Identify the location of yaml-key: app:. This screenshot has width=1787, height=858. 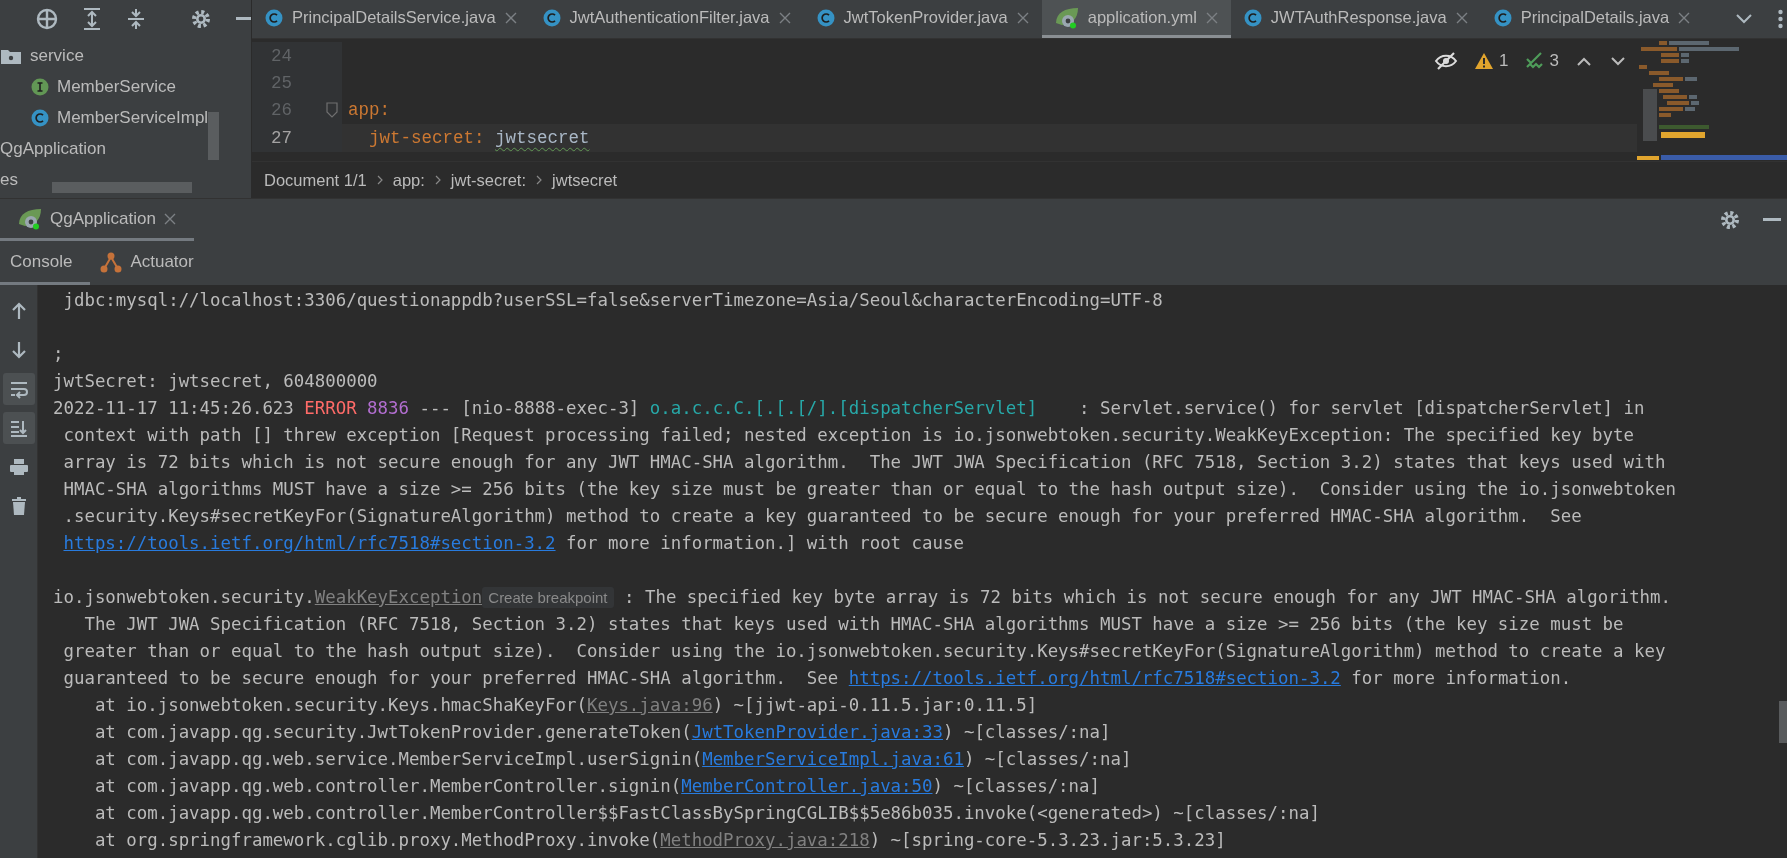
(369, 110).